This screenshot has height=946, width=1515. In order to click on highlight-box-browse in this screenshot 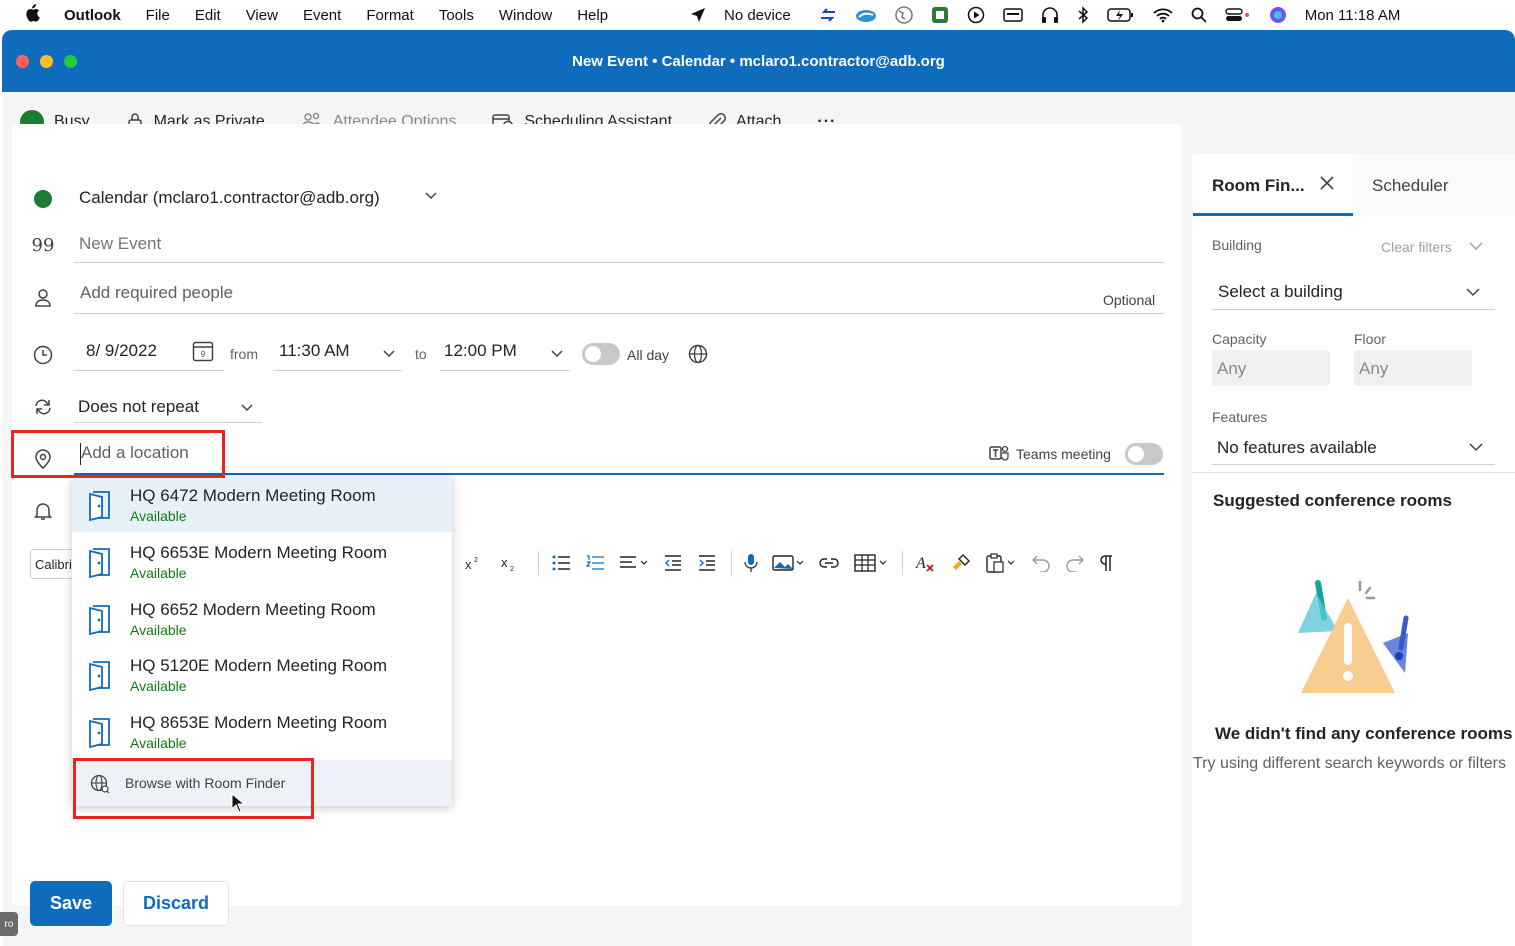, I will do `click(193, 788)`.